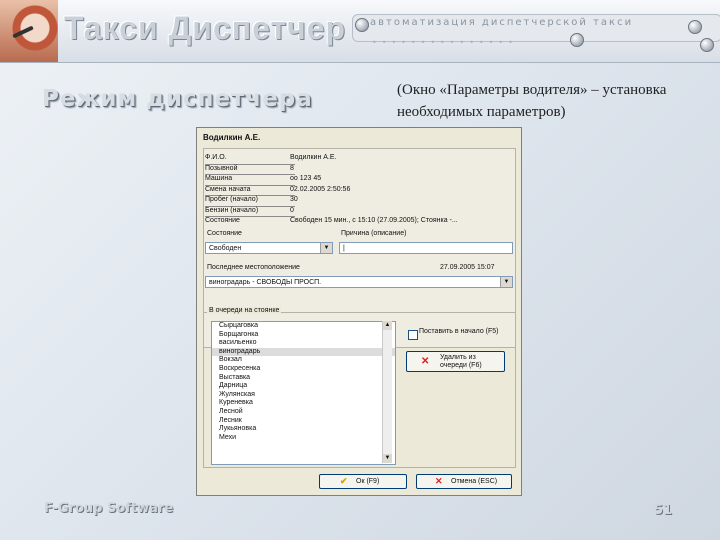  I want to click on slide-heading: Режим диспетчера, so click(177, 99).